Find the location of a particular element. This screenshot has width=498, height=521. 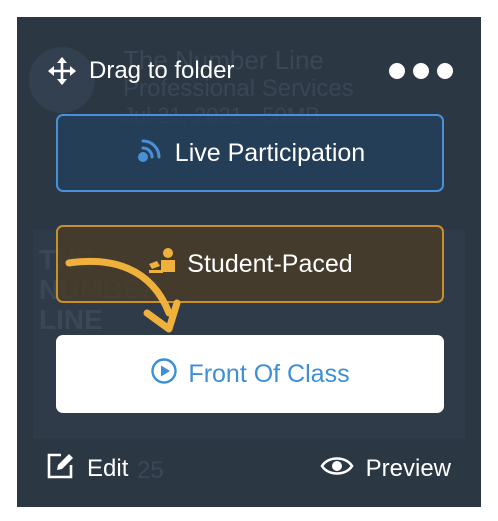

student-desk-icon is located at coordinates (162, 264).